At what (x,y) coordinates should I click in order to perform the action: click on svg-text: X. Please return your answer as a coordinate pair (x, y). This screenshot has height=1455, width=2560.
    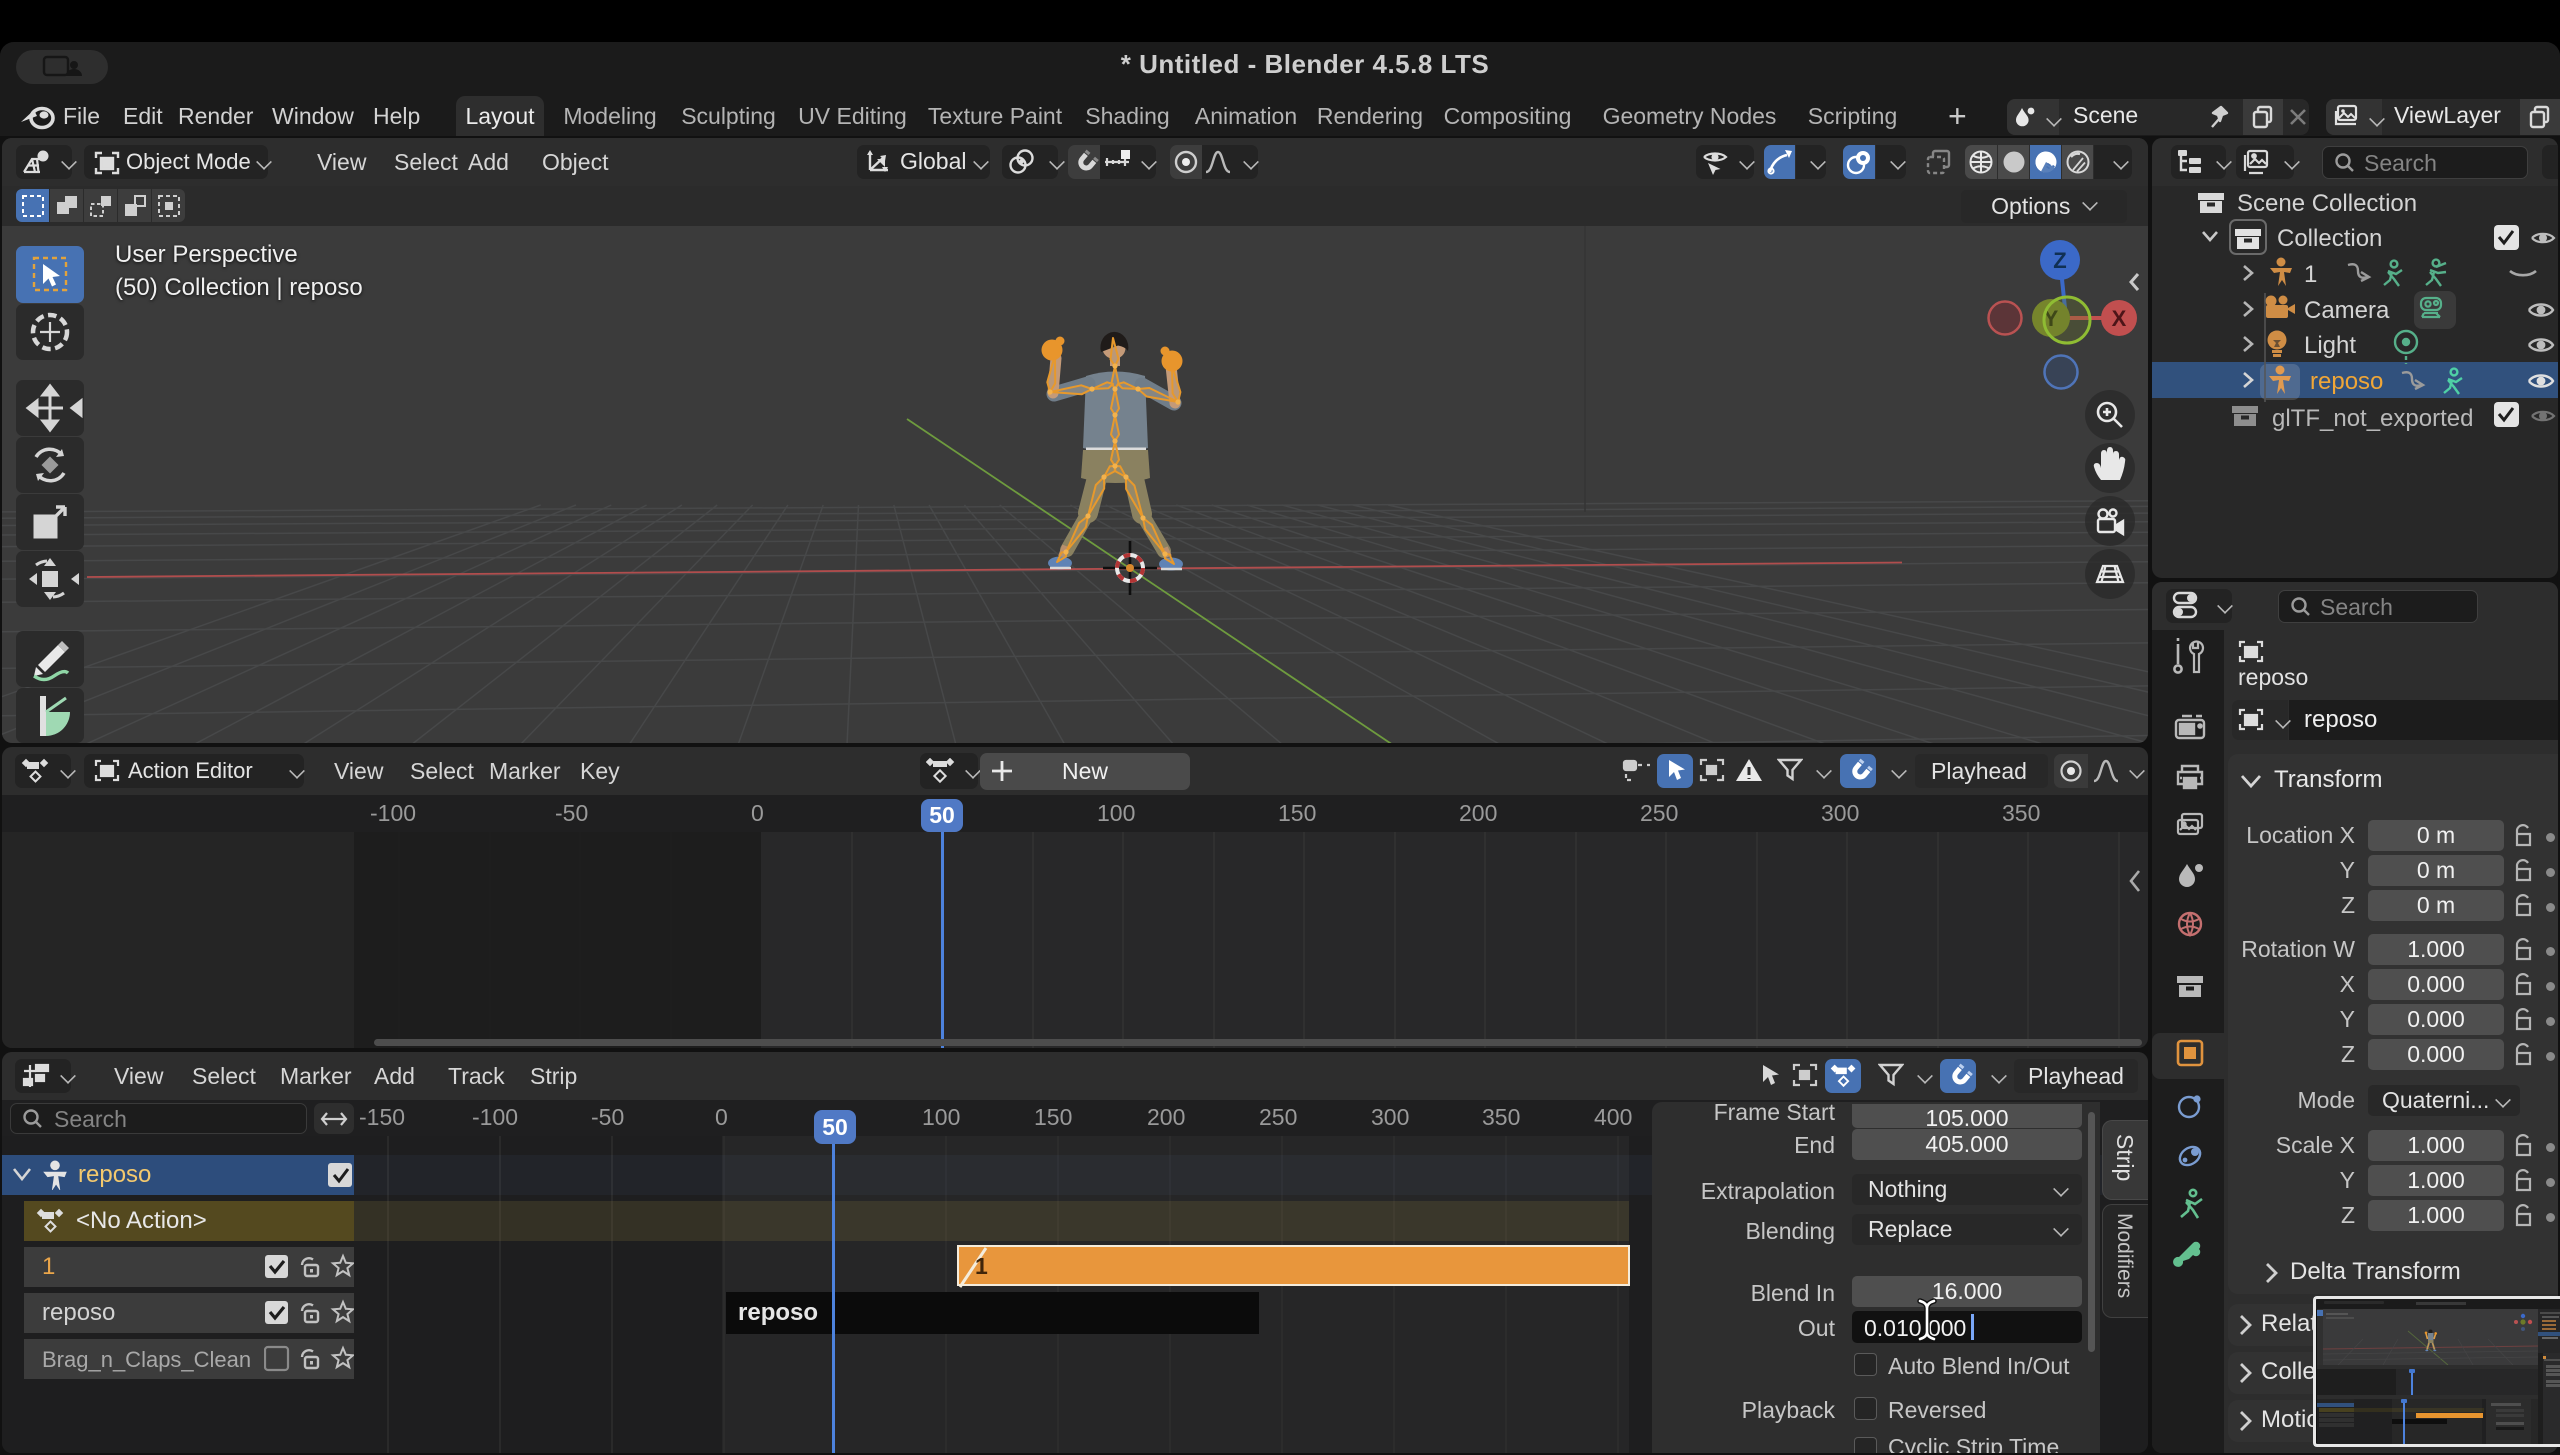
    Looking at the image, I should click on (2119, 318).